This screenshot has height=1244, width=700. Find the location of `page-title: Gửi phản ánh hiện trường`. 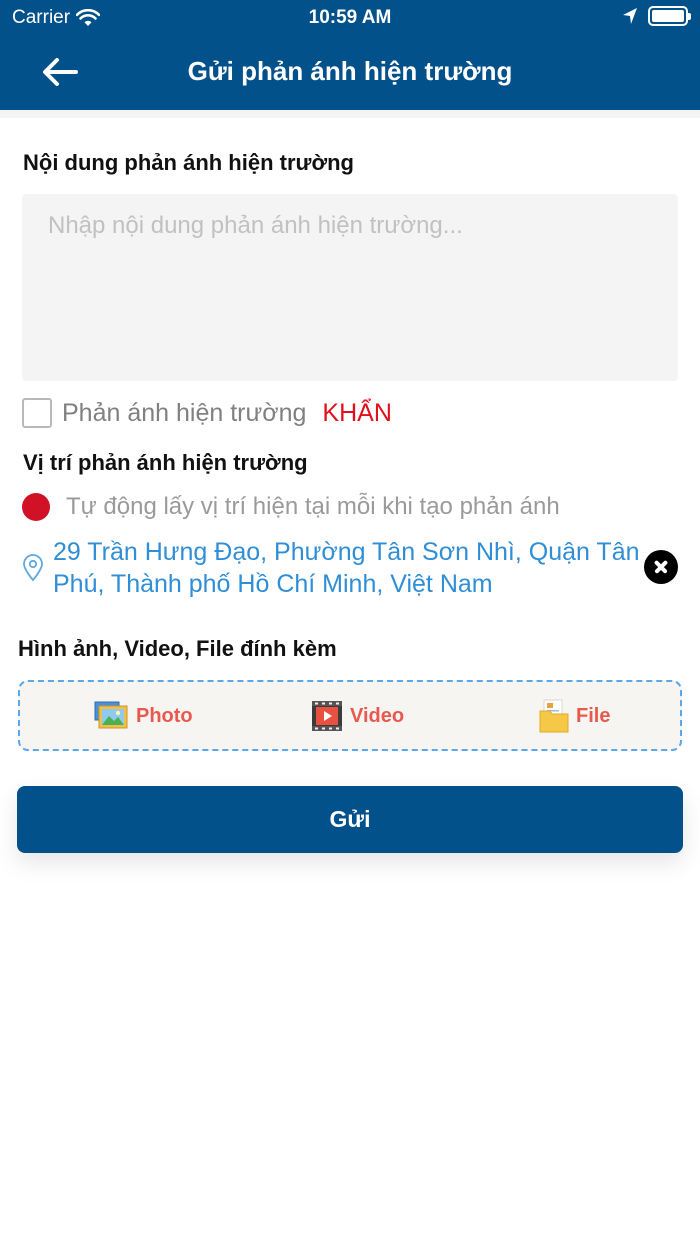

page-title: Gửi phản ánh hiện trường is located at coordinates (350, 71).